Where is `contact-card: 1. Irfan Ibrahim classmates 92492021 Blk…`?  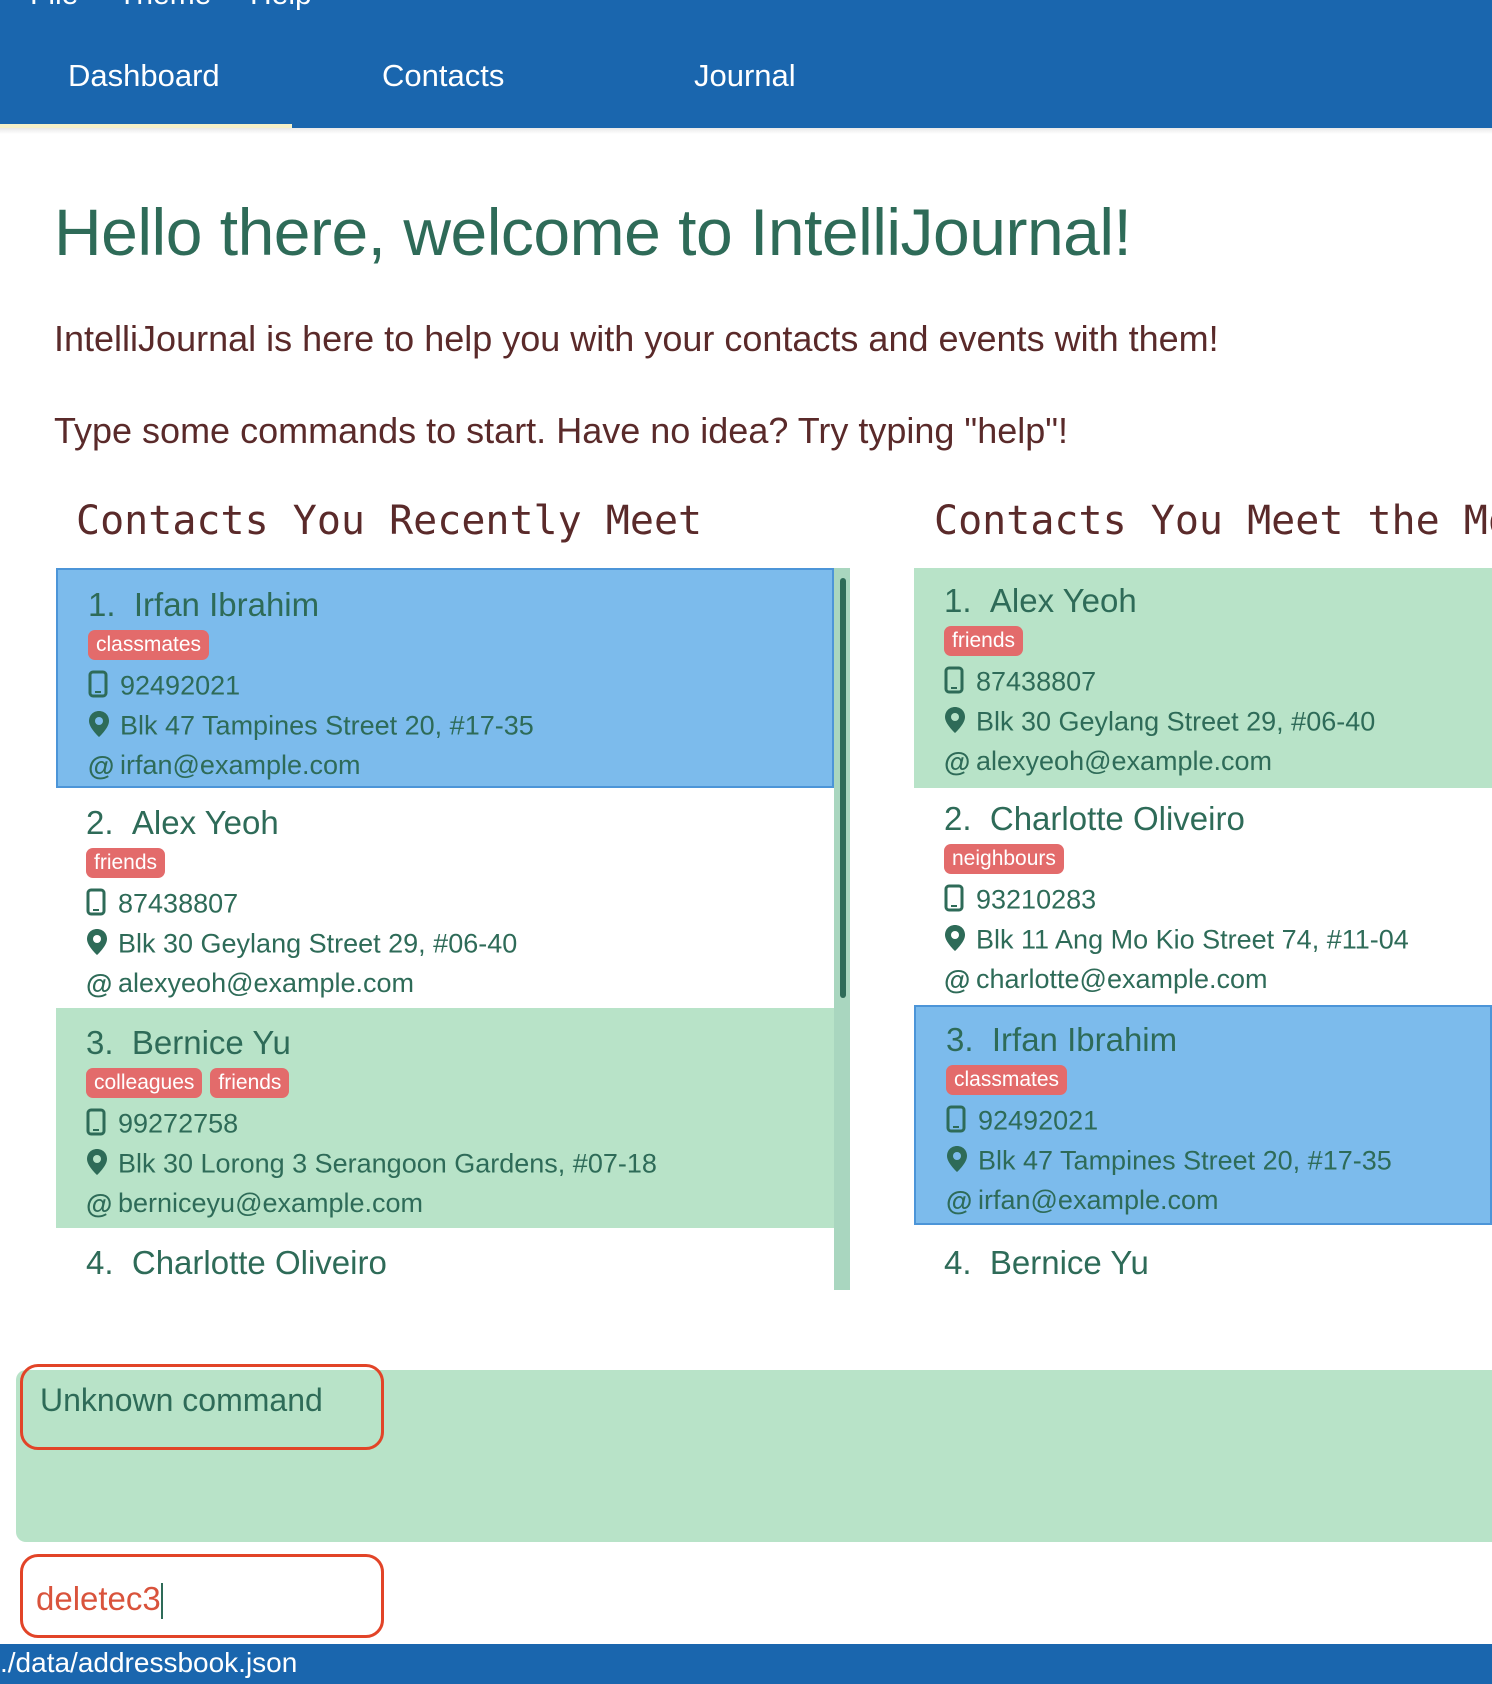
contact-card: 1. Irfan Ibrahim classmates 92492021 Blk… is located at coordinates (445, 678).